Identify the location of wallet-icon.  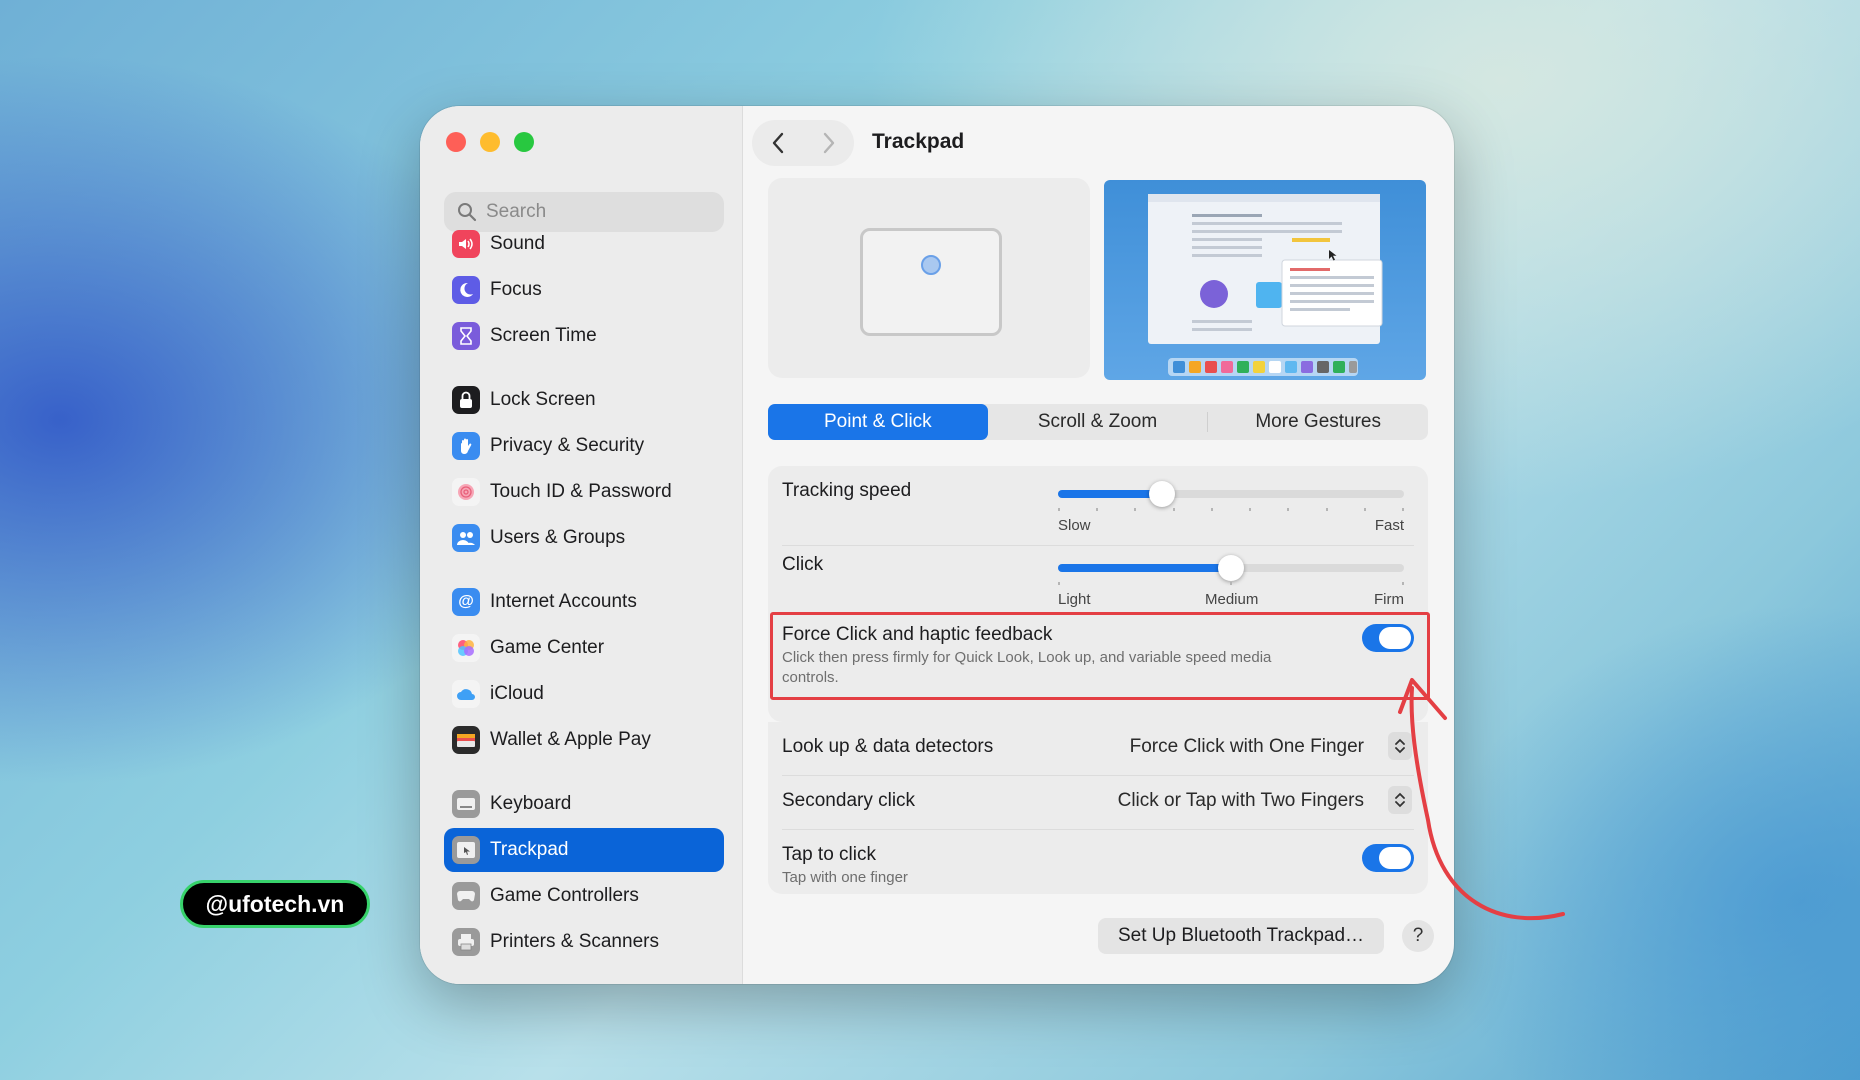
(466, 740).